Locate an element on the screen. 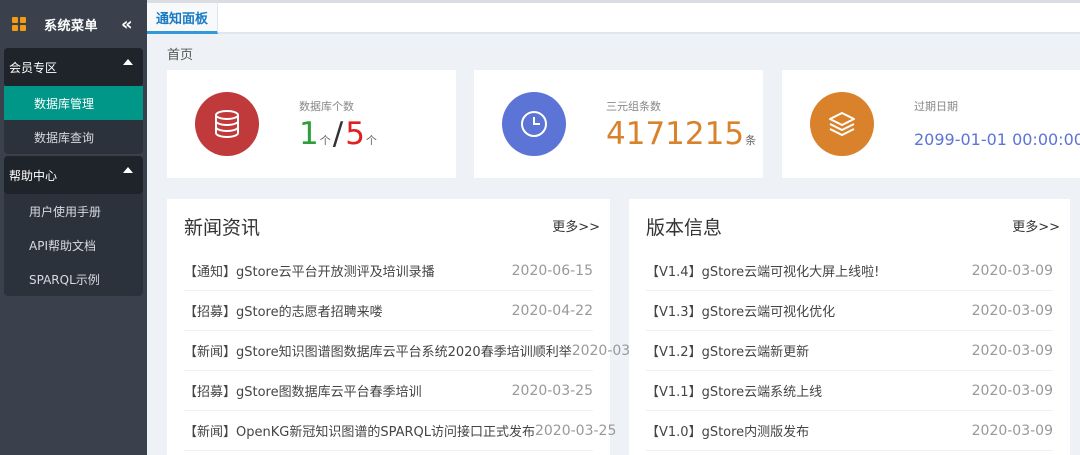  triples-value: 4171215条 is located at coordinates (681, 134).